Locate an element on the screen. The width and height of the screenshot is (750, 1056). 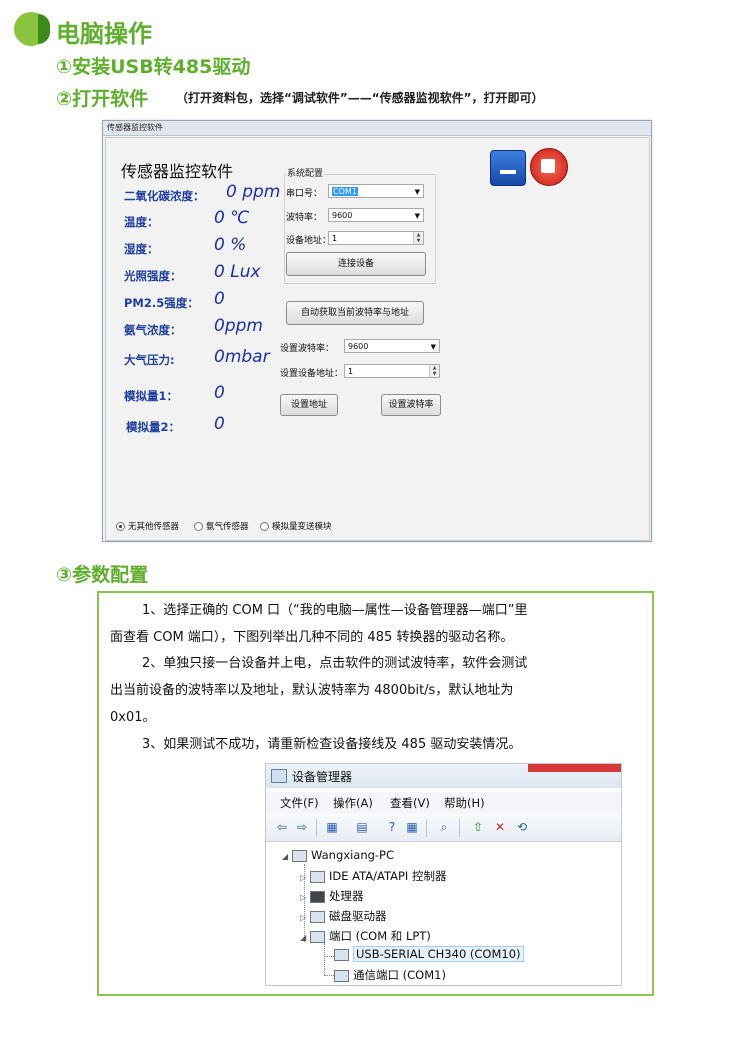
analog1-label: 模拟量1： is located at coordinates (151, 396).